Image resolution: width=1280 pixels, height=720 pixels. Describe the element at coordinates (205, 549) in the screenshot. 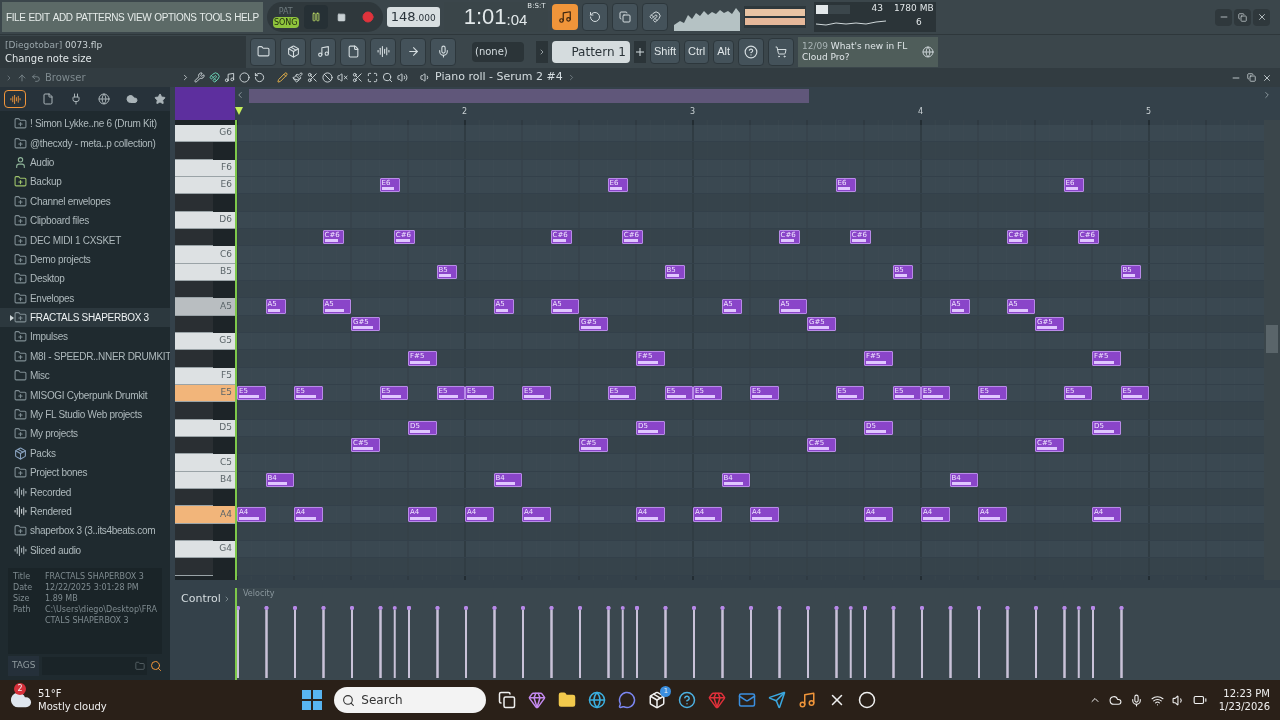

I see `piano-key: G4` at that location.